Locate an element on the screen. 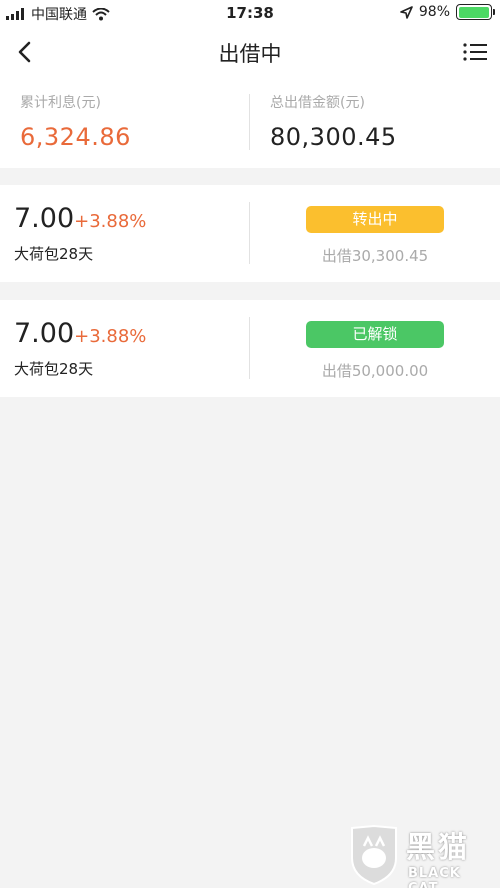 Image resolution: width=500 pixels, height=888 pixels. interest-summary: 累计利息(元) 6,324.86 is located at coordinates (75, 121).